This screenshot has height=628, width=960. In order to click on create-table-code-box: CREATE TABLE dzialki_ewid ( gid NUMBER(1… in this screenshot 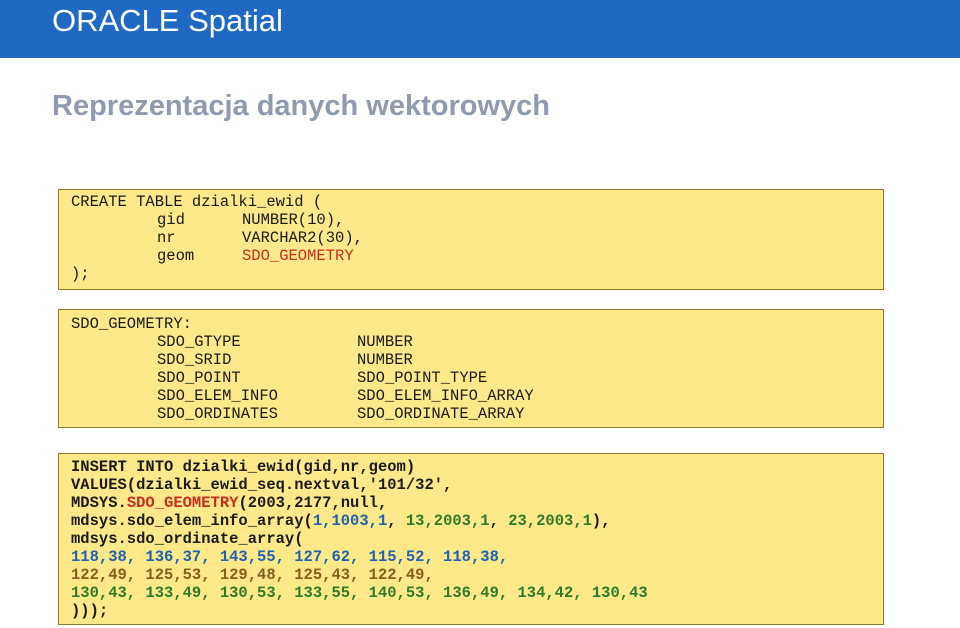, I will do `click(471, 239)`.